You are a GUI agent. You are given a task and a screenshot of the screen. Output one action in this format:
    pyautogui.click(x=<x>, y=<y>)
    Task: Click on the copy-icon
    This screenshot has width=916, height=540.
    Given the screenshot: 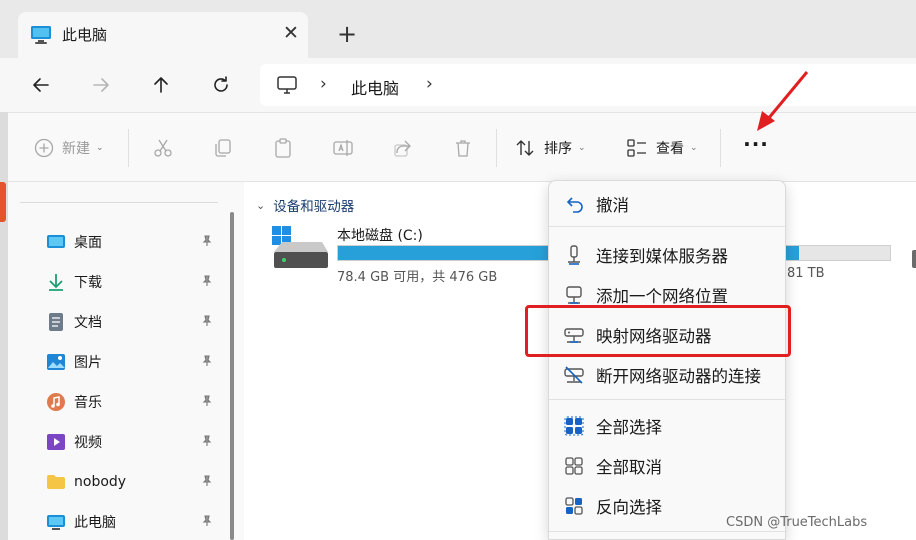 What is the action you would take?
    pyautogui.click(x=223, y=148)
    